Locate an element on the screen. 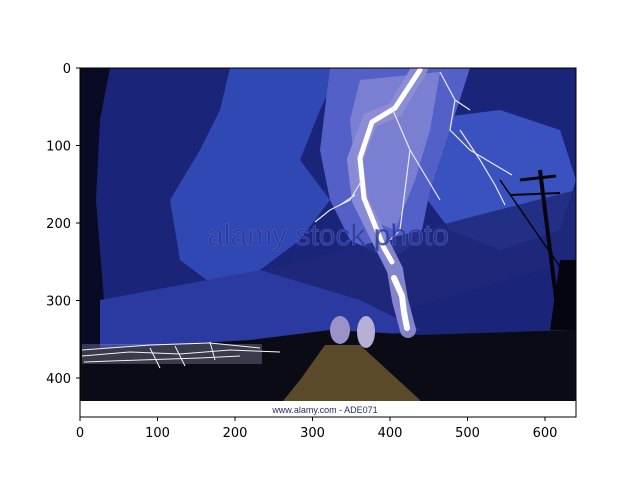 This screenshot has height=480, width=640. watermark-text: alamy stock photo is located at coordinates (328, 235).